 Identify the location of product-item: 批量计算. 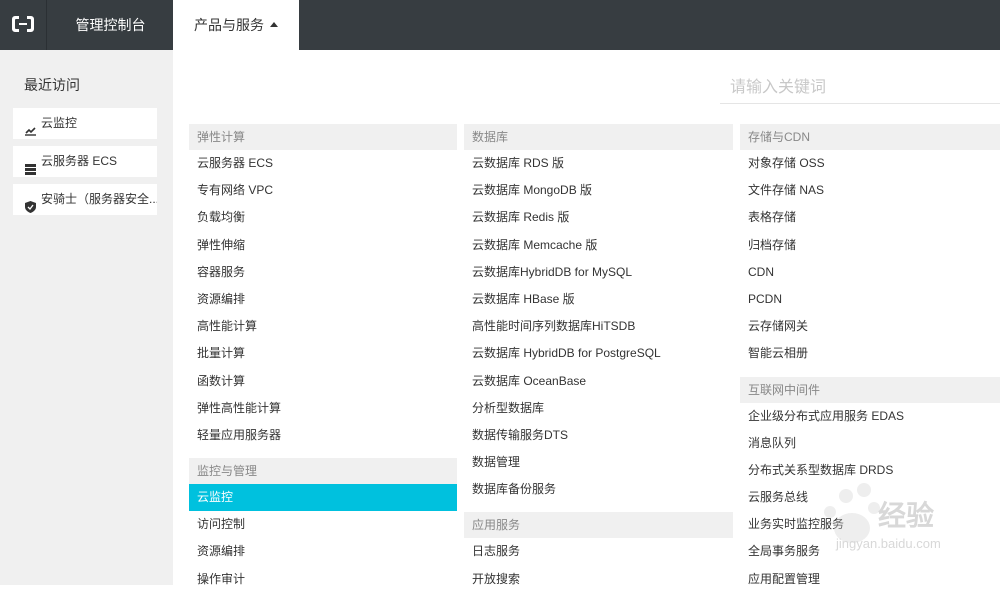
(323, 353).